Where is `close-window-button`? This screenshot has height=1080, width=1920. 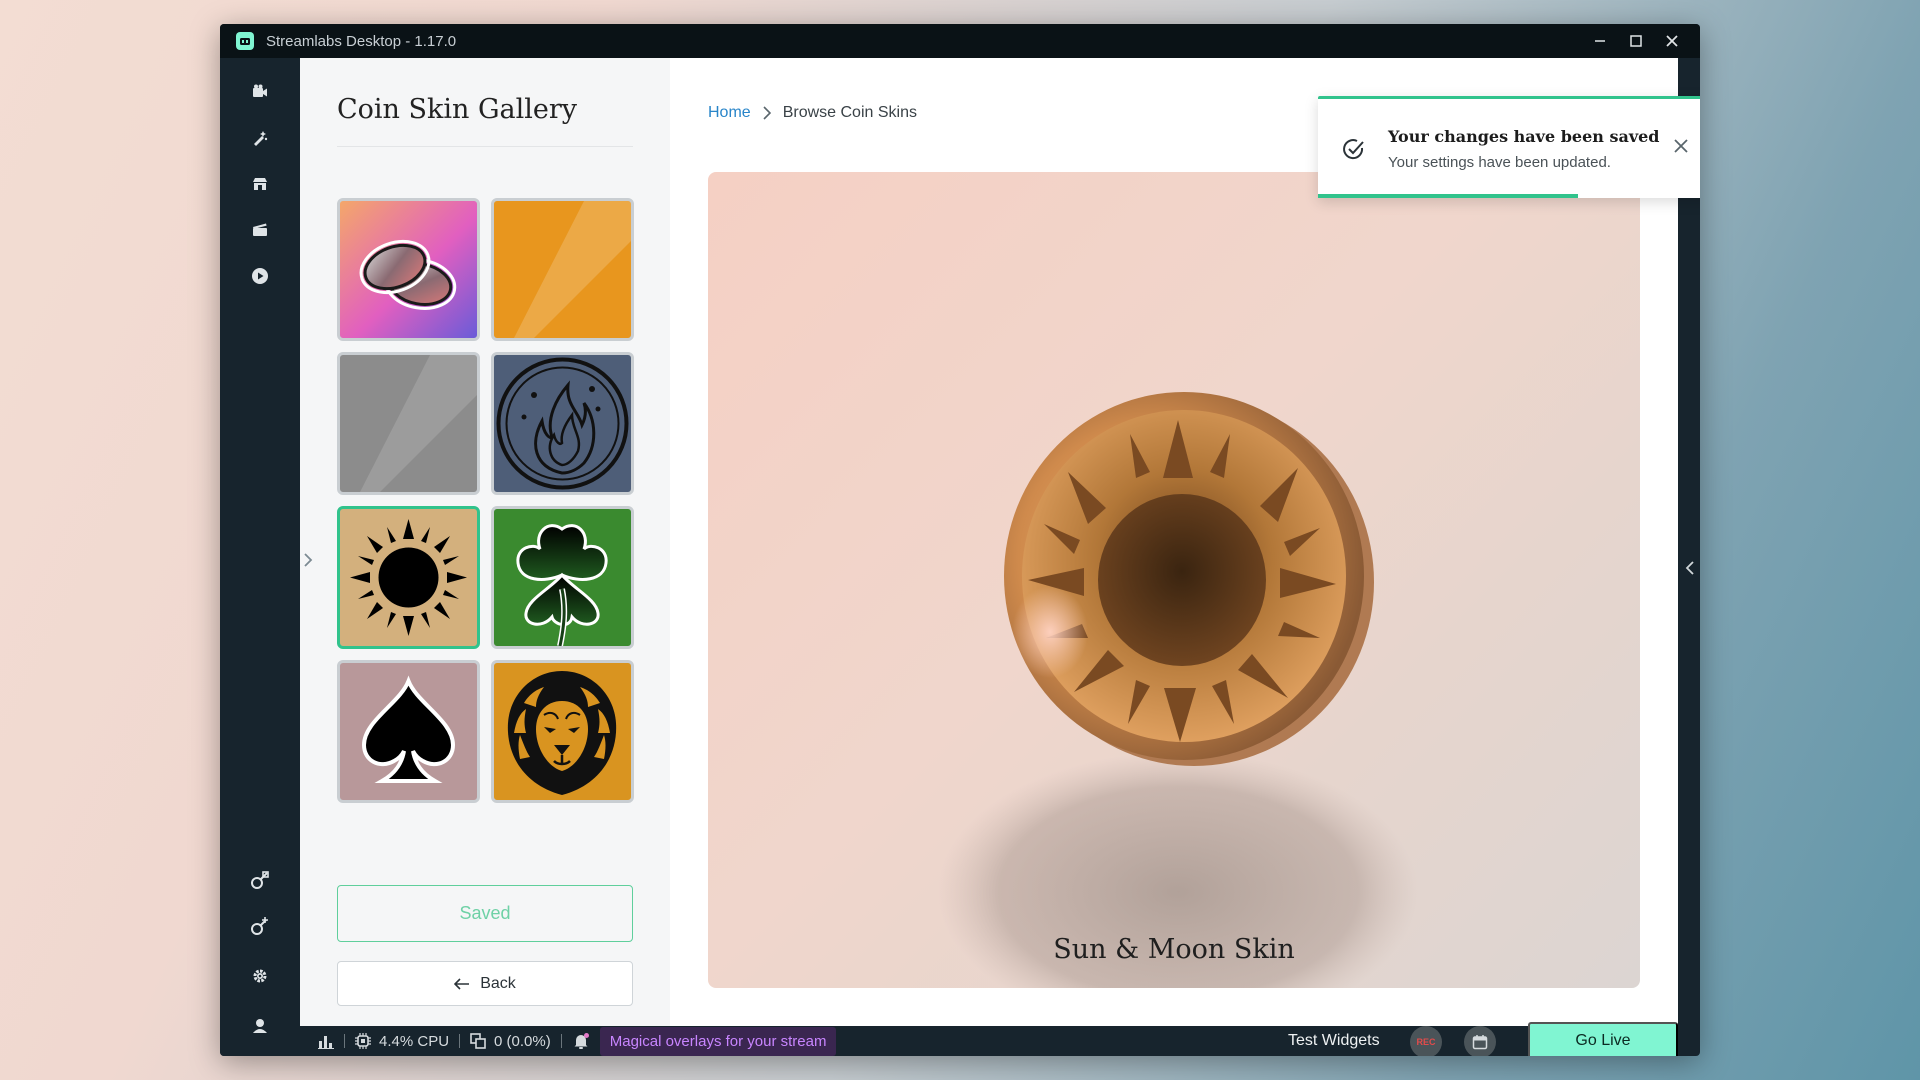 close-window-button is located at coordinates (1672, 41).